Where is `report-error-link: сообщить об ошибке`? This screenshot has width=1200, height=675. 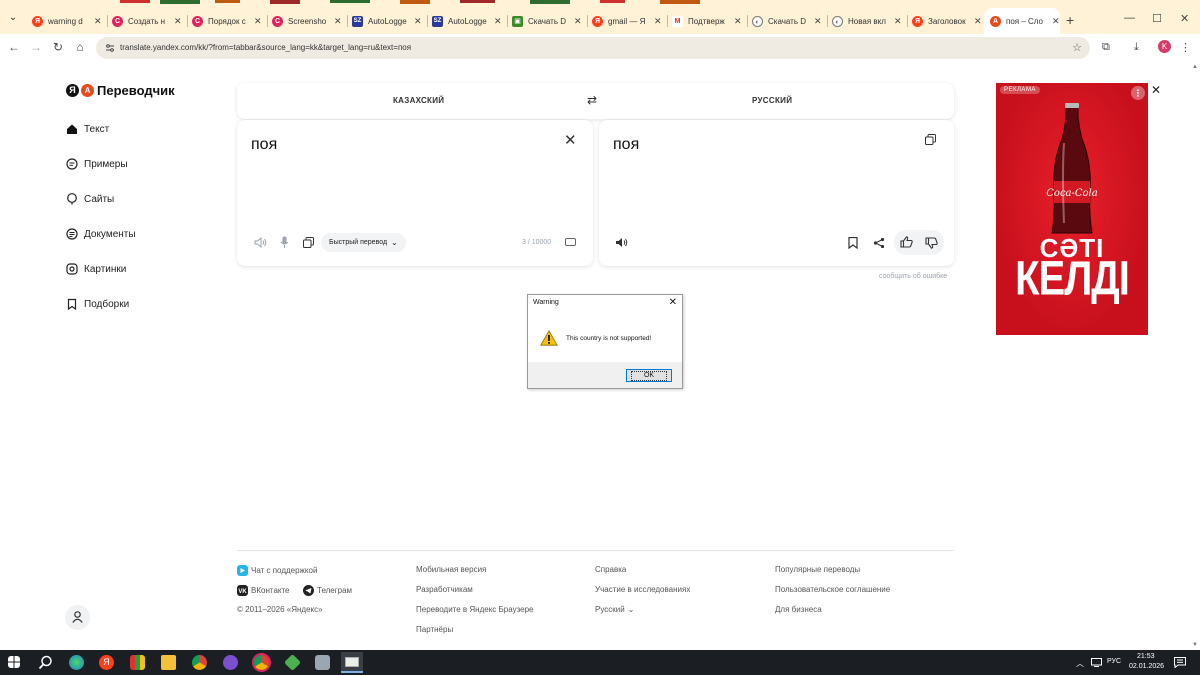
report-error-link: сообщить об ошибке is located at coordinates (913, 276).